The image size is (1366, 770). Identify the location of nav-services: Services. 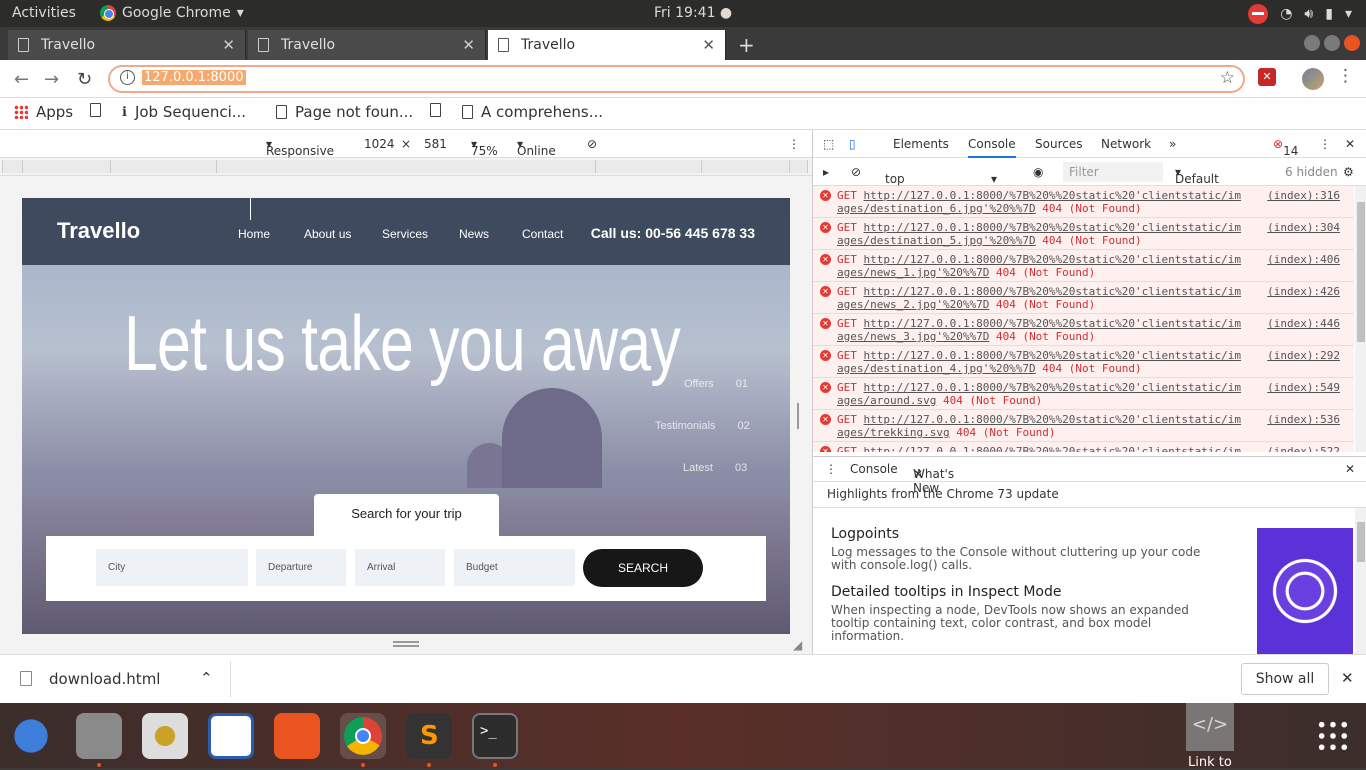
(405, 234).